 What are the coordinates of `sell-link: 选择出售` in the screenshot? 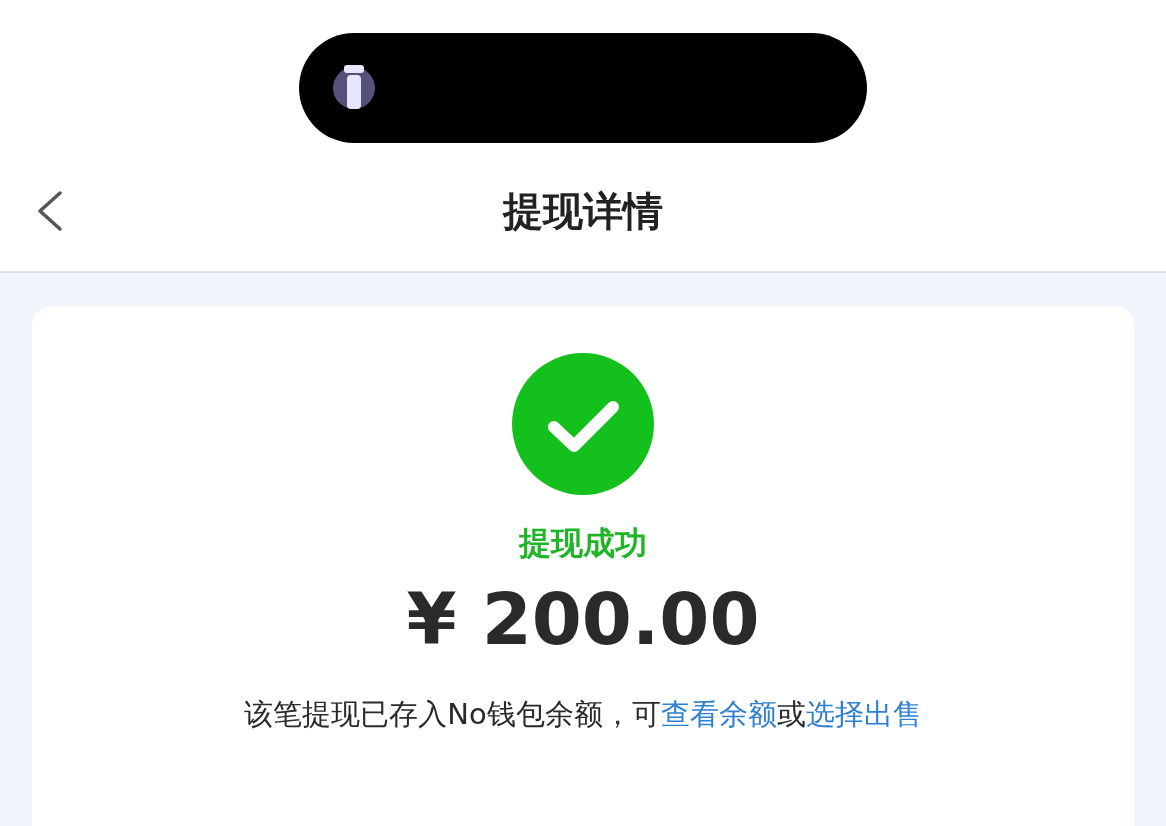 It's located at (863, 714).